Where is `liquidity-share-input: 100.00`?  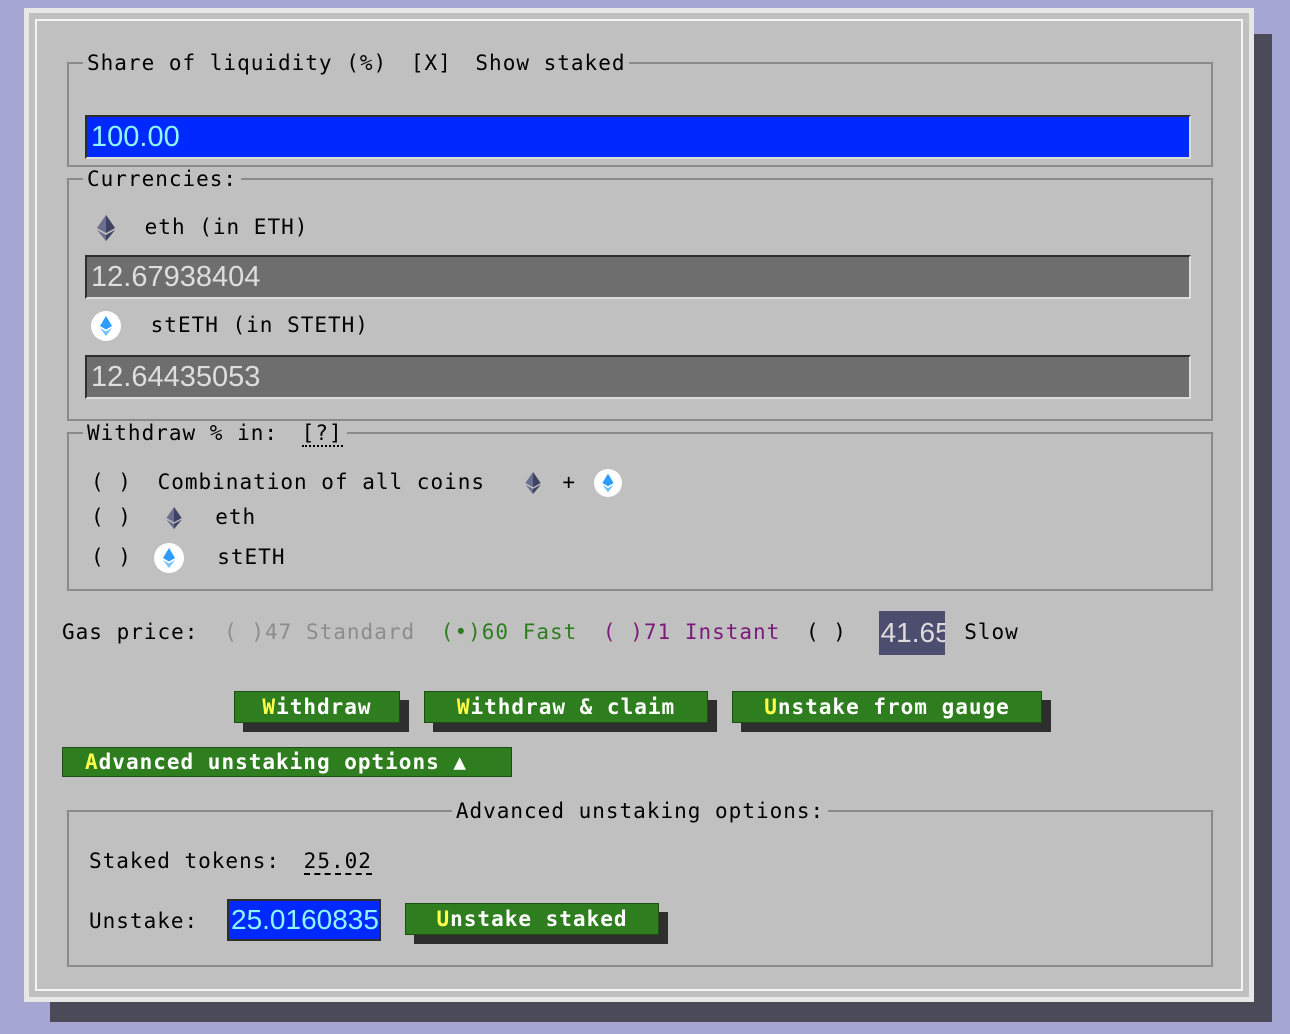 liquidity-share-input: 100.00 is located at coordinates (638, 137).